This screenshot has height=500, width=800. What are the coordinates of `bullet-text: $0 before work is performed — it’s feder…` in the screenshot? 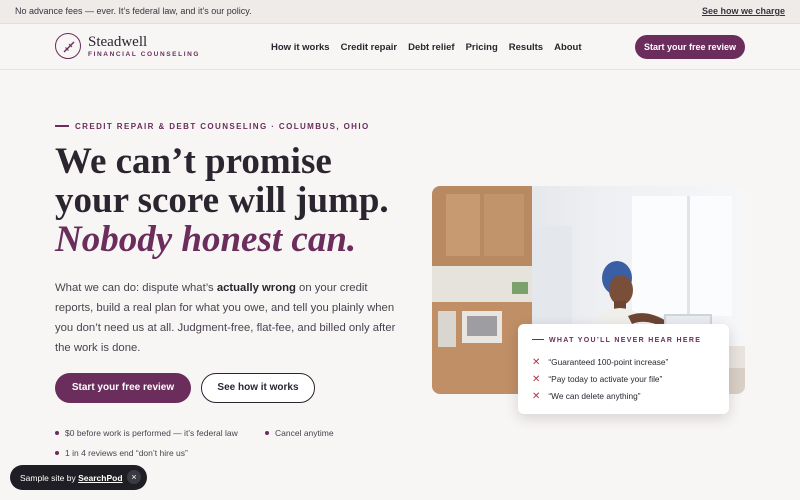 It's located at (151, 433).